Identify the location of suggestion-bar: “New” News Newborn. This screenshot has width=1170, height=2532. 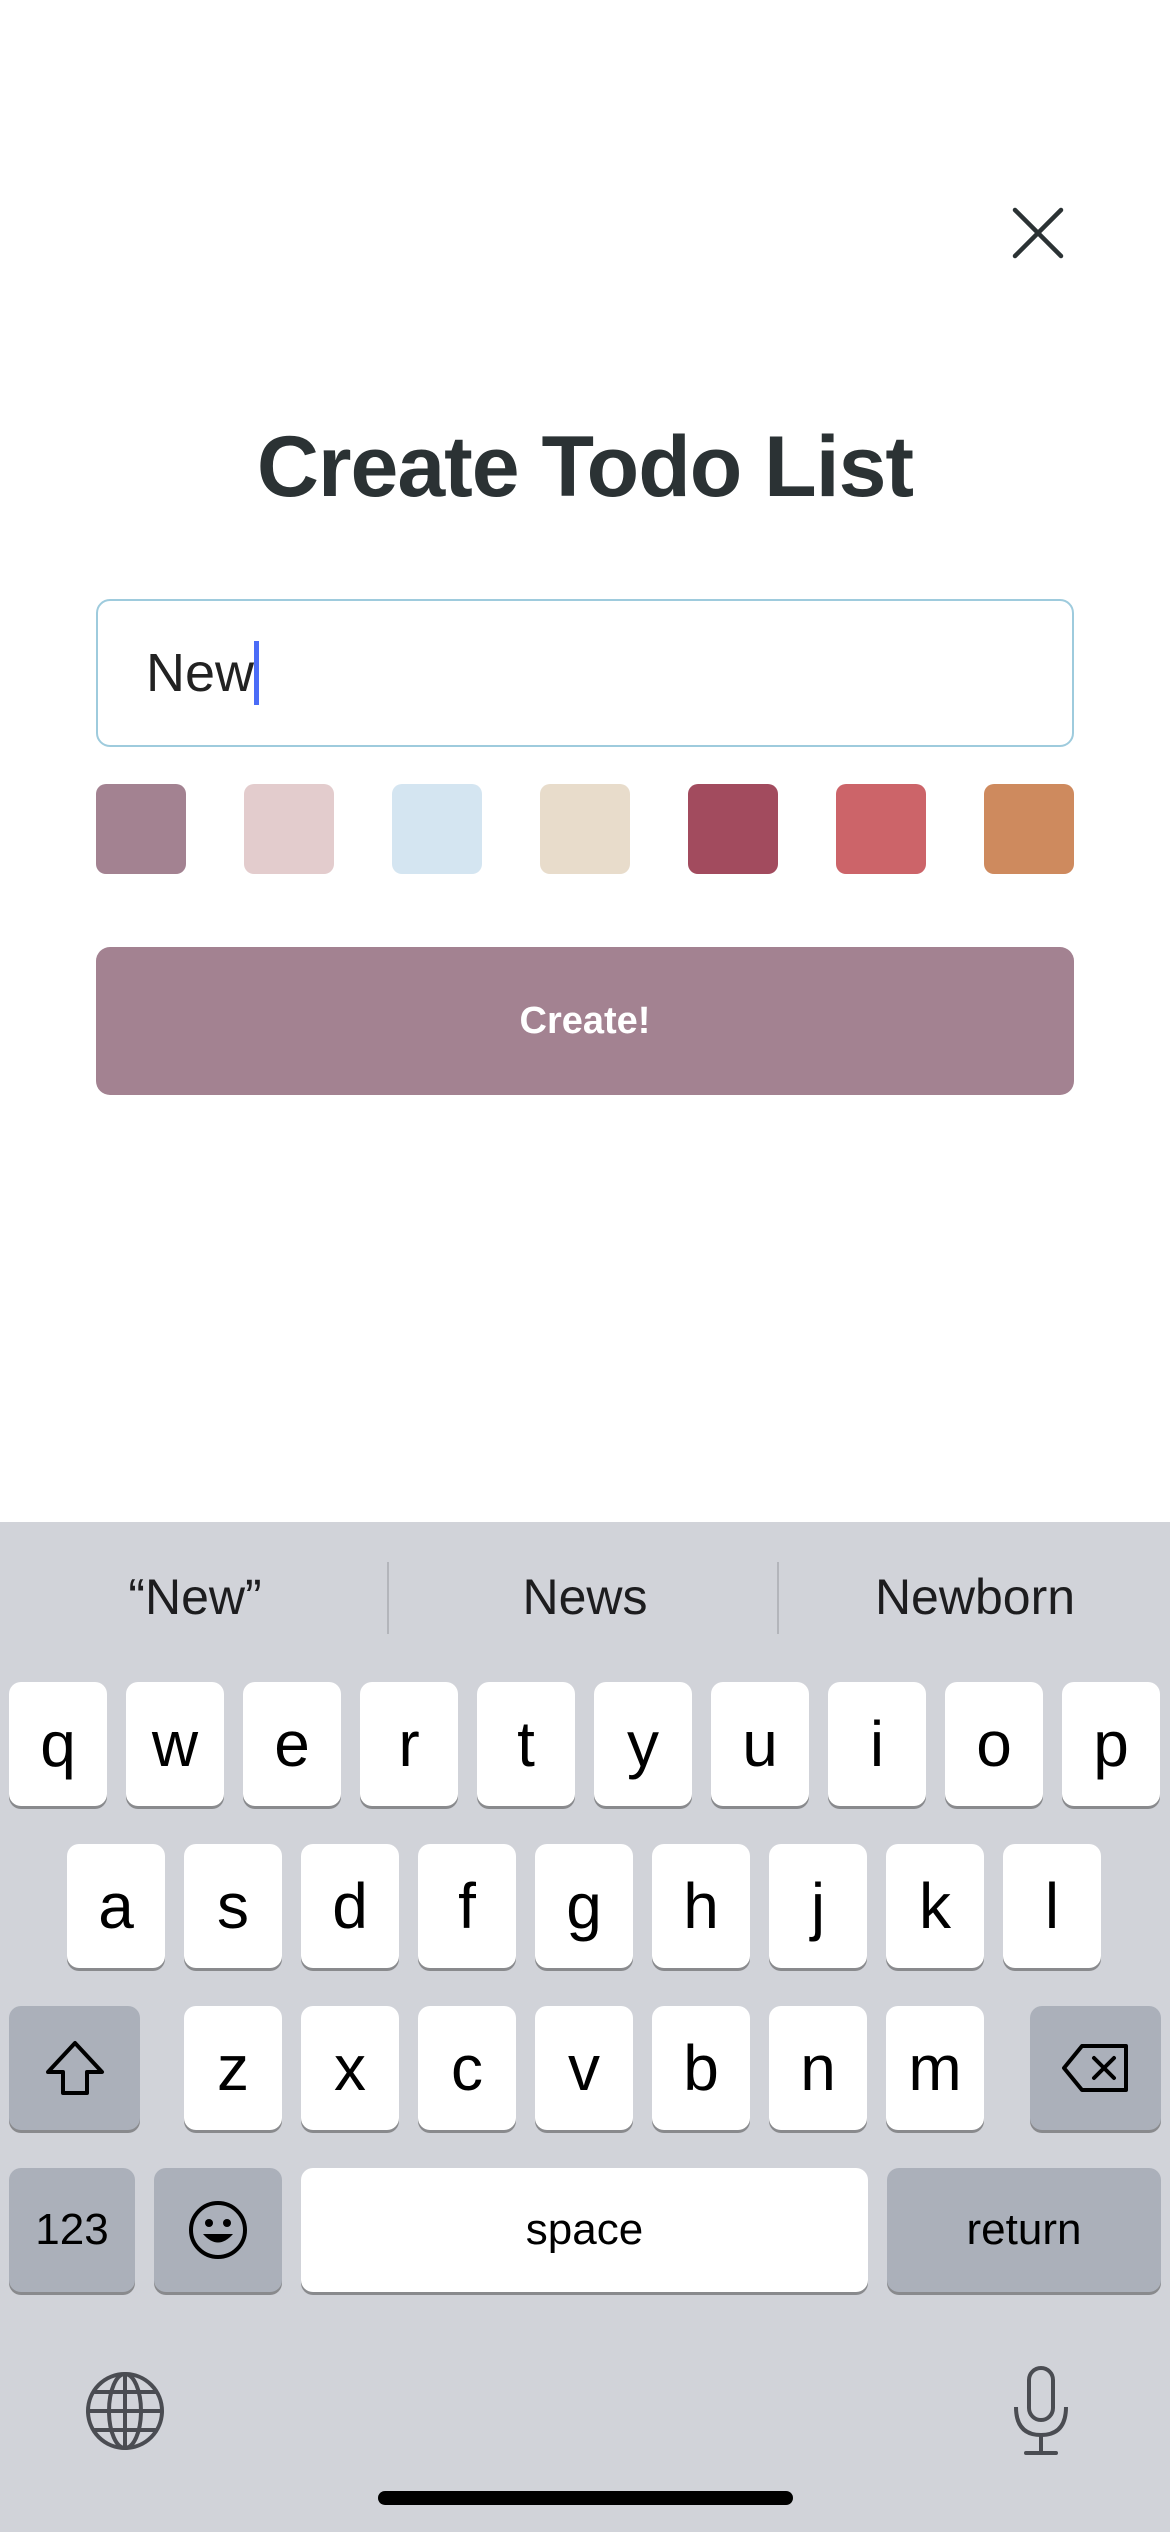
(585, 1597).